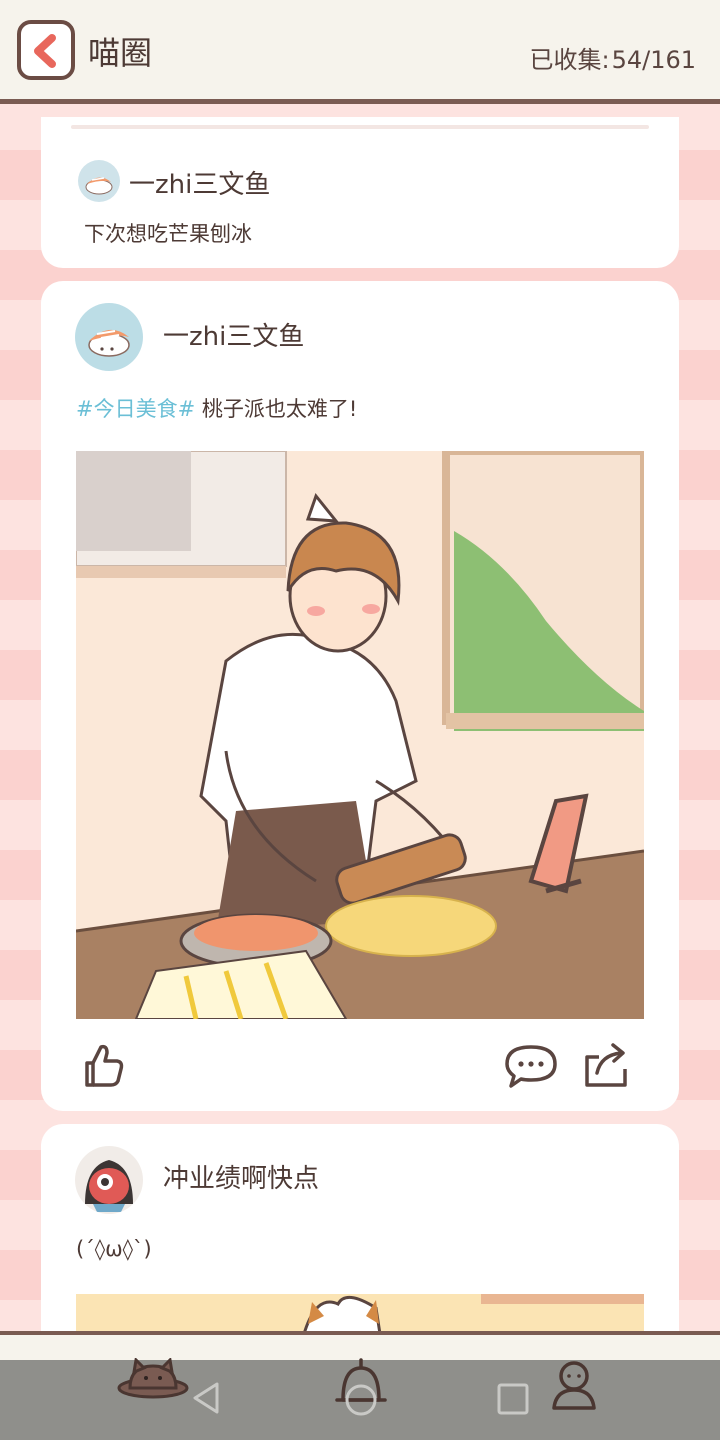 The width and height of the screenshot is (720, 1440). Describe the element at coordinates (168, 234) in the screenshot. I see `post-text: 下次想吃芒果刨冰` at that location.